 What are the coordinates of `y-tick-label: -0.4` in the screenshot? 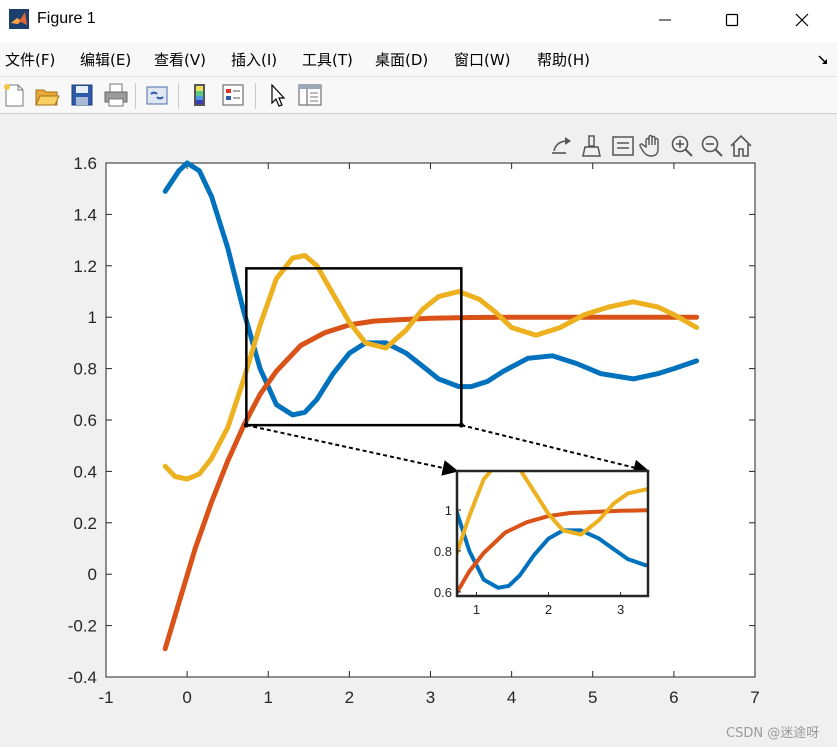 It's located at (82, 677).